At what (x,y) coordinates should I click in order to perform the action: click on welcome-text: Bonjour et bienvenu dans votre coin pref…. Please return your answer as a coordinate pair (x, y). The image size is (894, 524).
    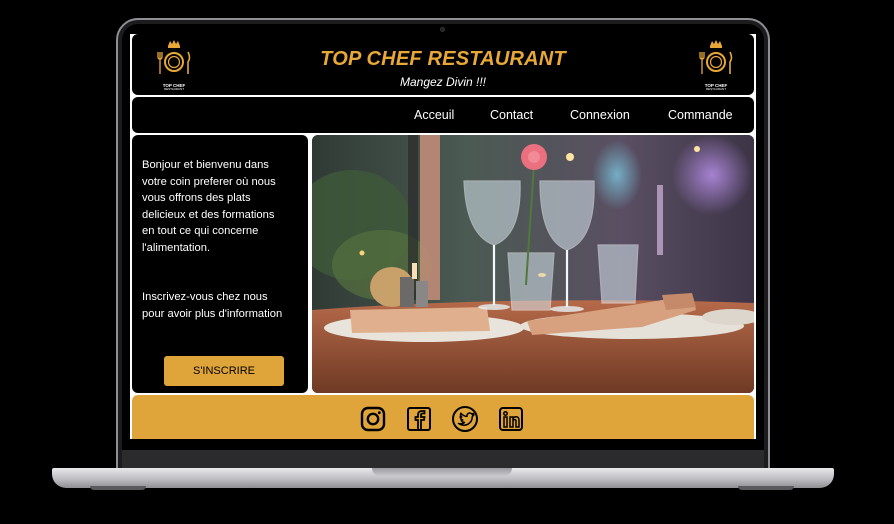
    Looking at the image, I should click on (209, 206).